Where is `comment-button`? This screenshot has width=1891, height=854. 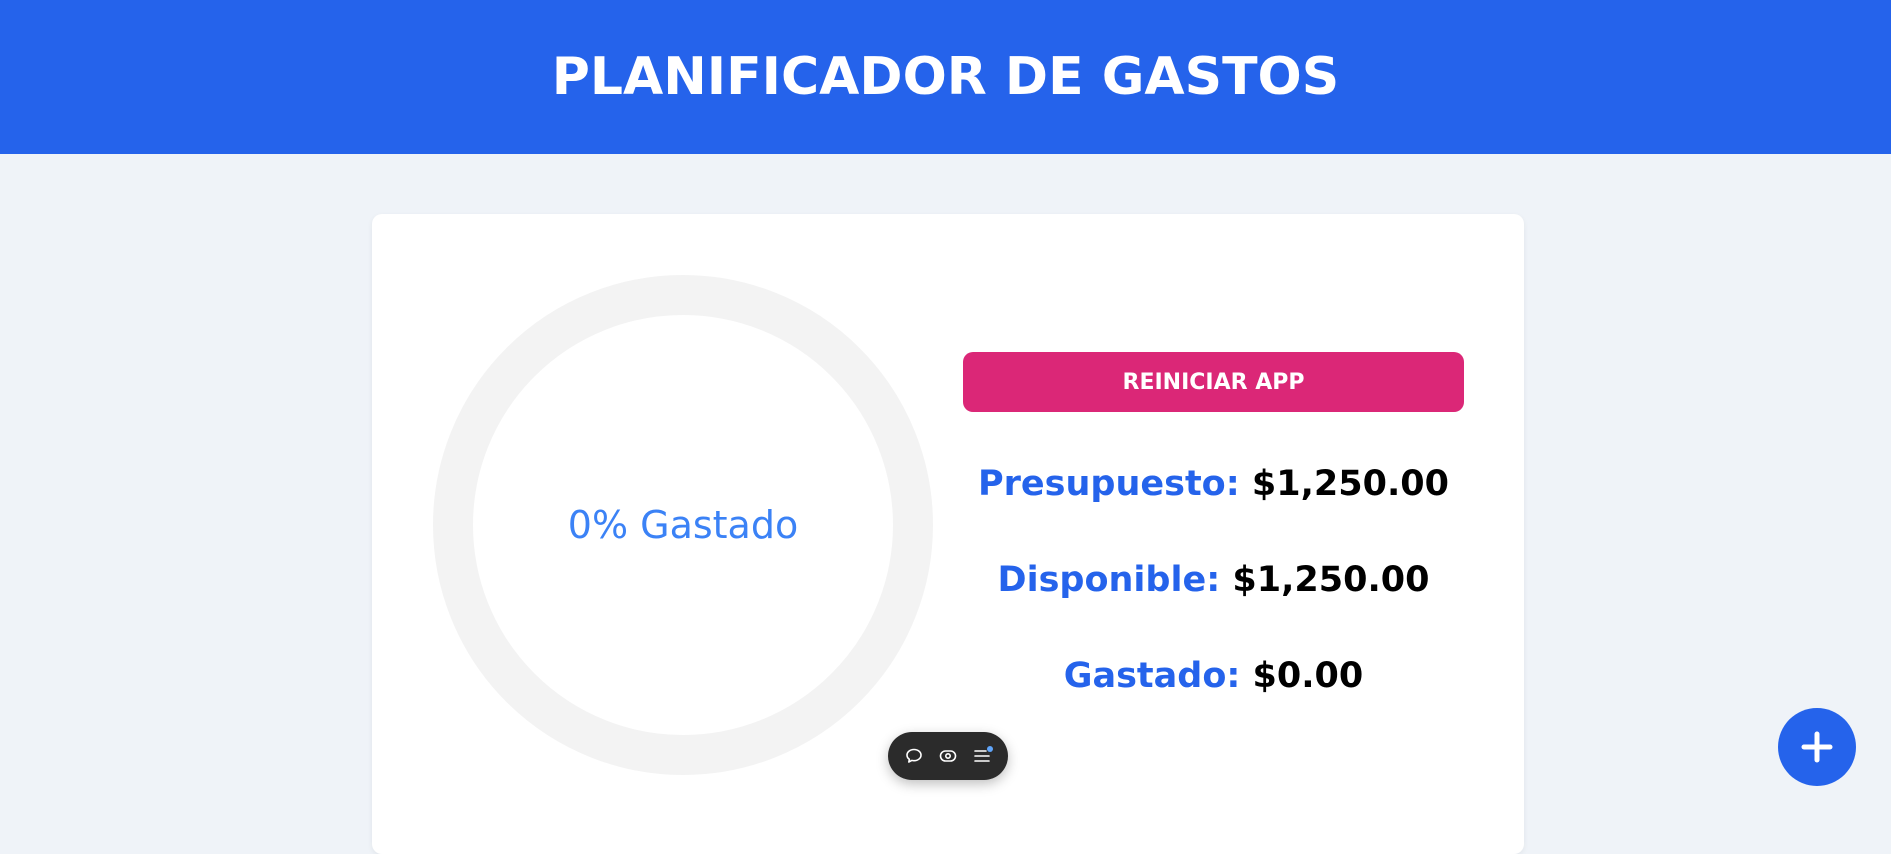 comment-button is located at coordinates (914, 756).